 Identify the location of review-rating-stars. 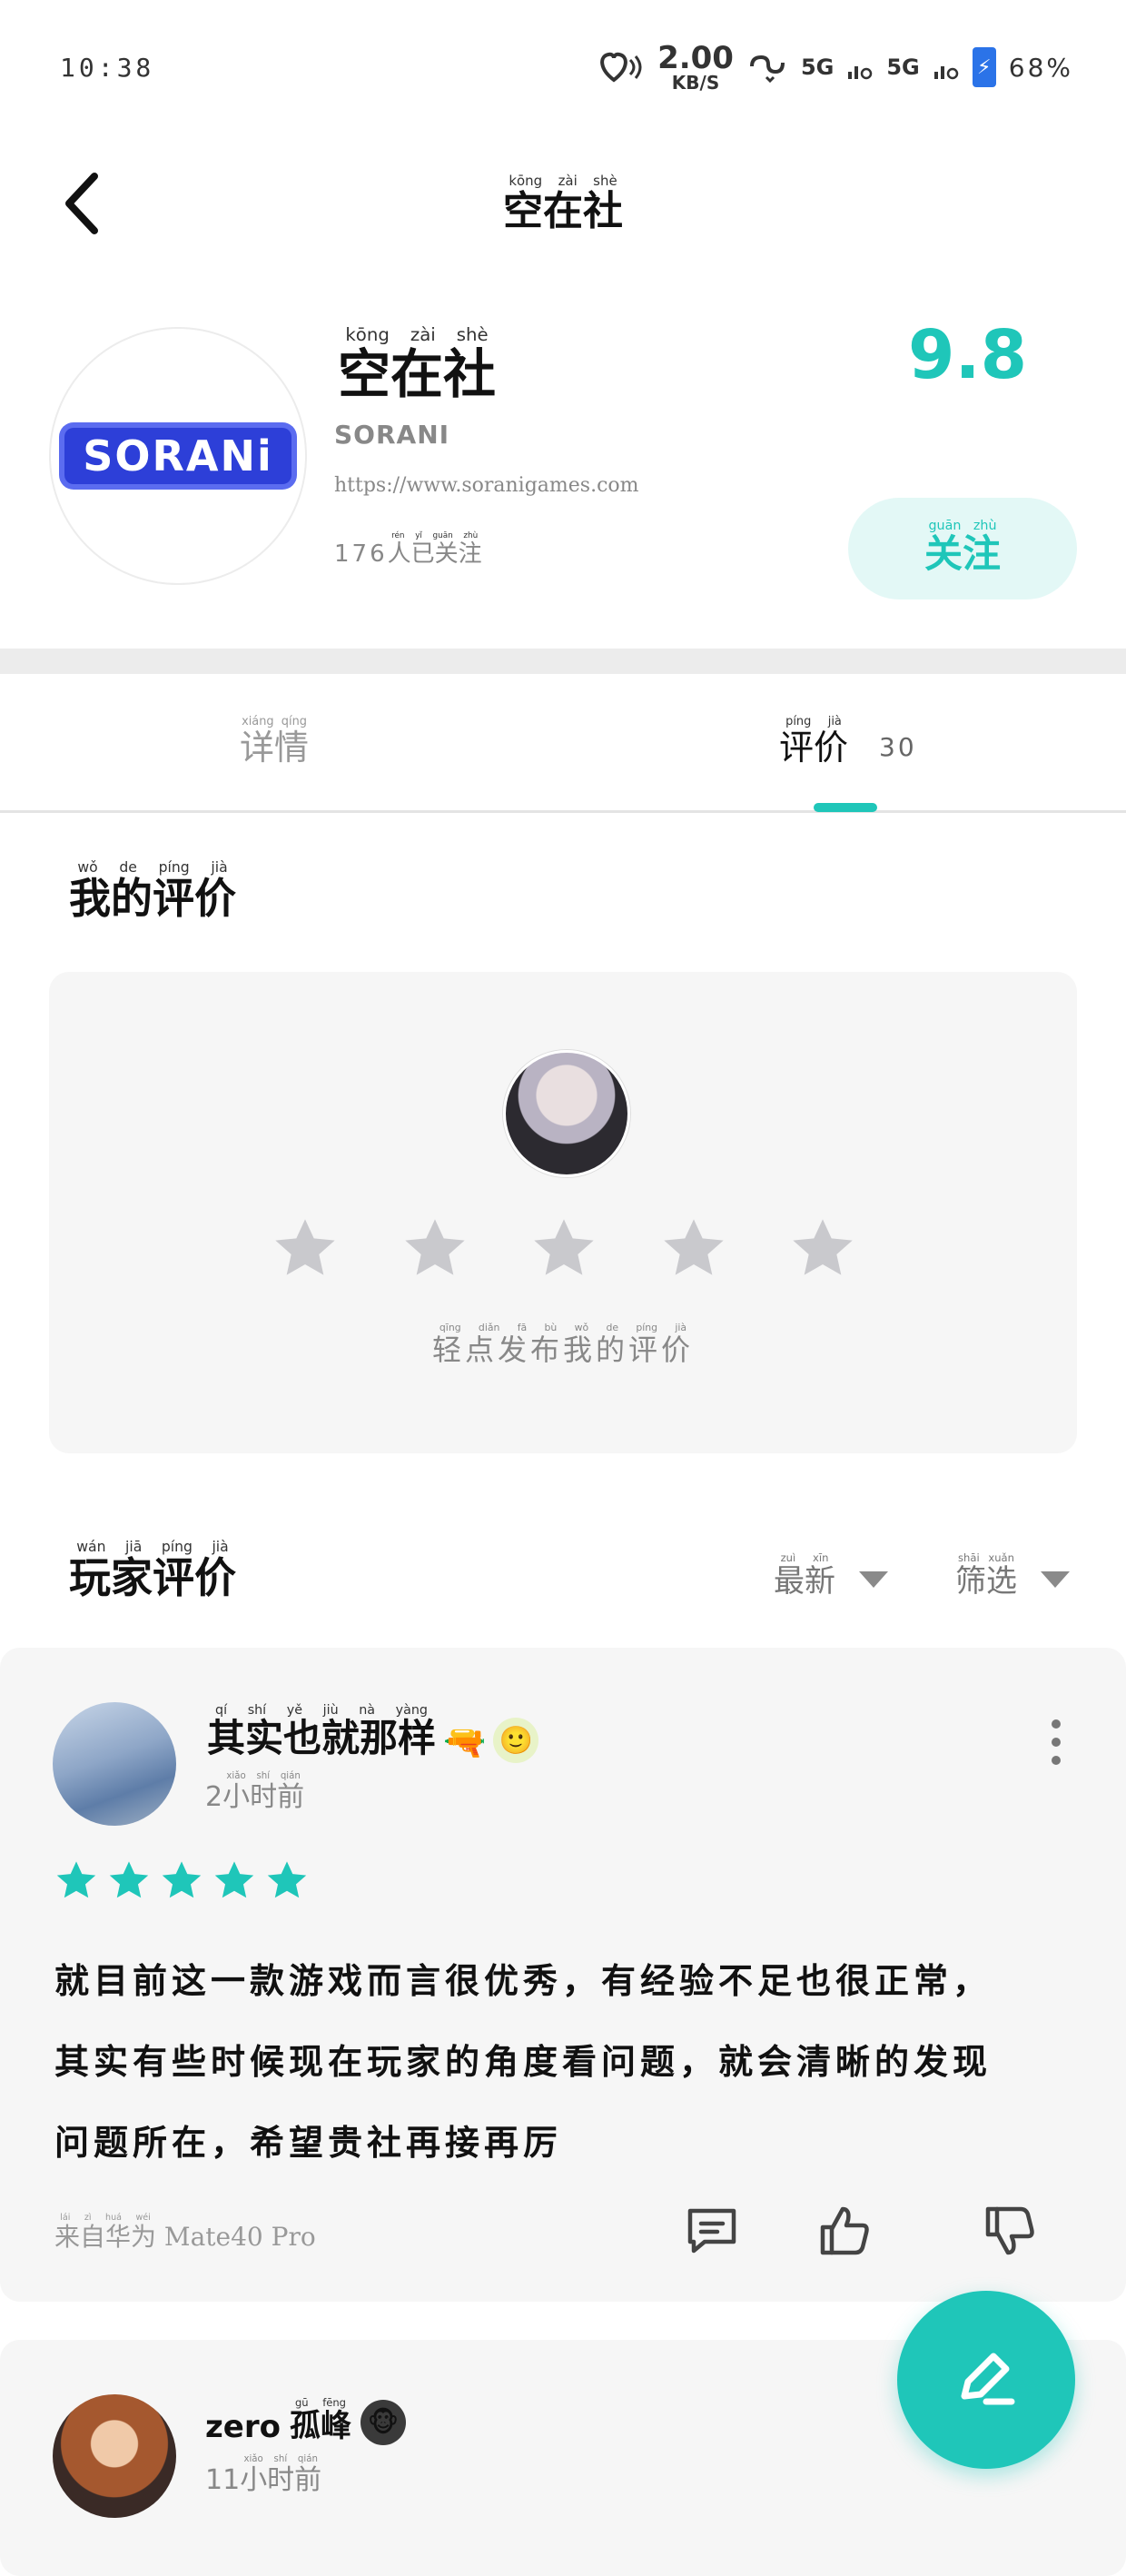
(182, 1880).